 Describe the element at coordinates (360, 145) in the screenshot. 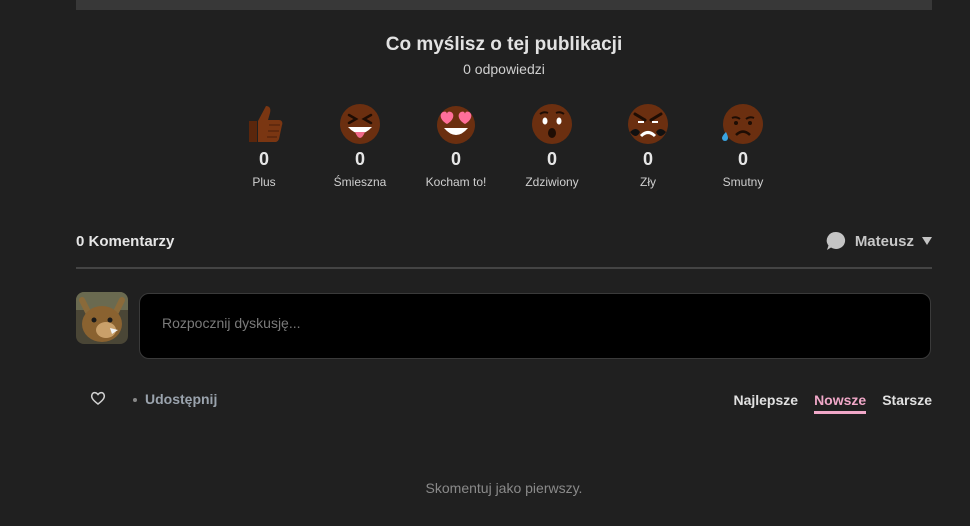

I see `reaction-funny: 0 Śmieszna` at that location.